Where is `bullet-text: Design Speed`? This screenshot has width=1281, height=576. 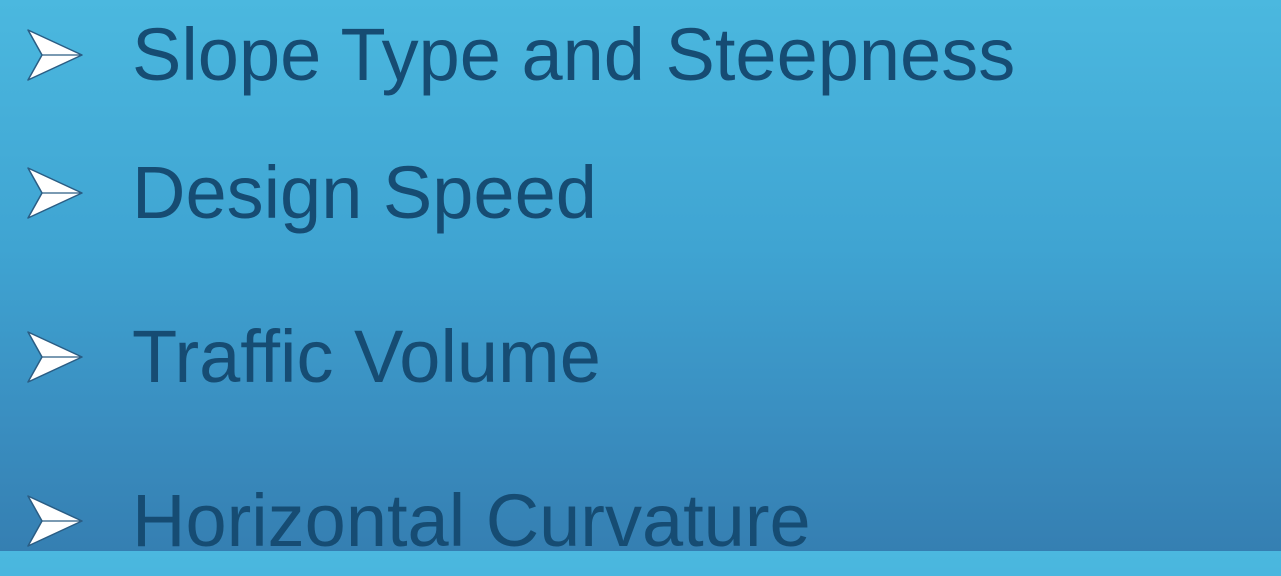
bullet-text: Design Speed is located at coordinates (364, 192).